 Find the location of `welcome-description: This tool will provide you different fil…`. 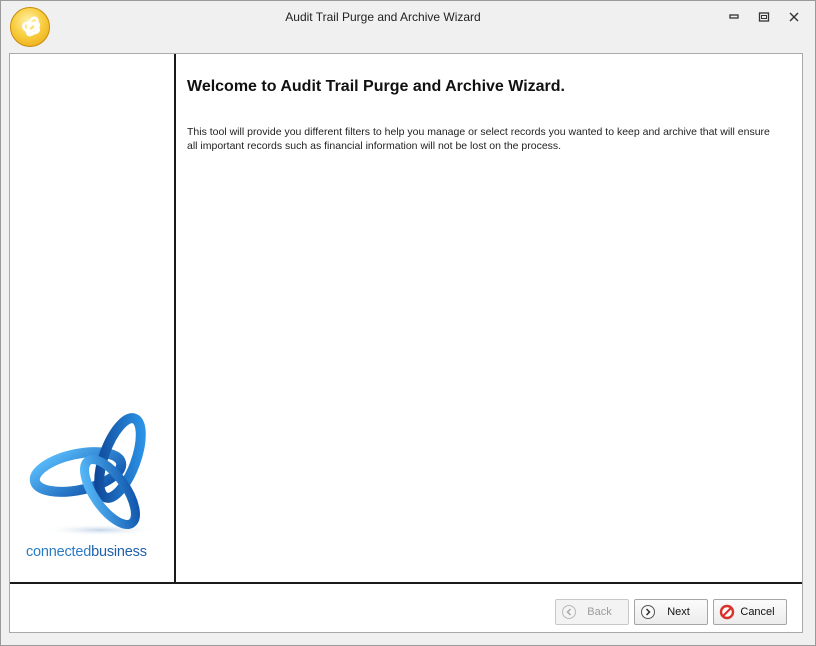

welcome-description: This tool will provide you different fil… is located at coordinates (478, 139).